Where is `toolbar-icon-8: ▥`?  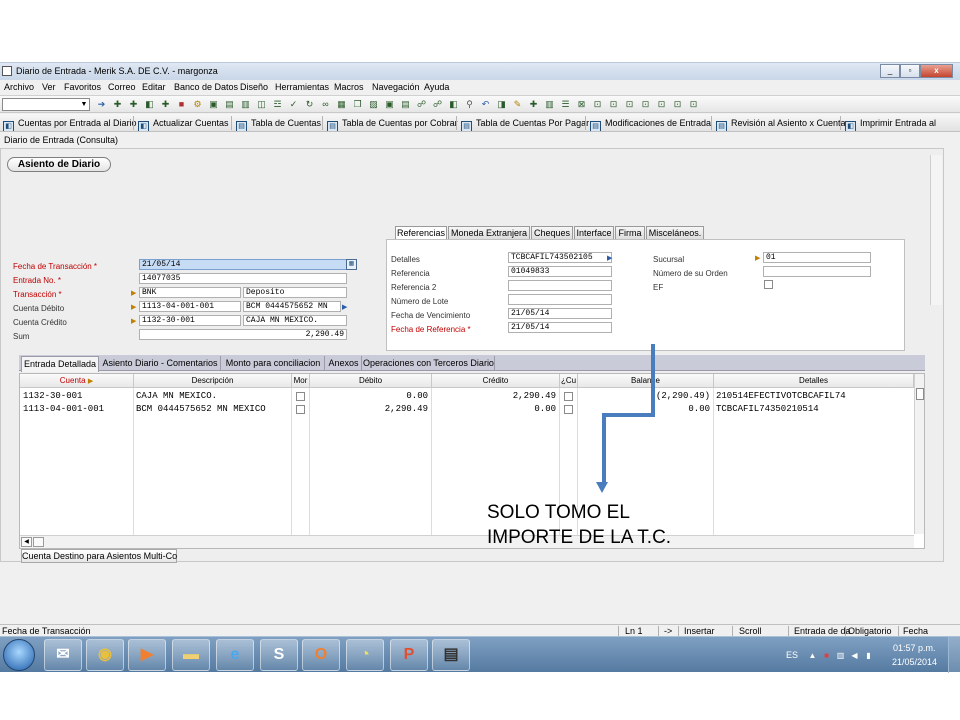
toolbar-icon-8: ▥ is located at coordinates (245, 104).